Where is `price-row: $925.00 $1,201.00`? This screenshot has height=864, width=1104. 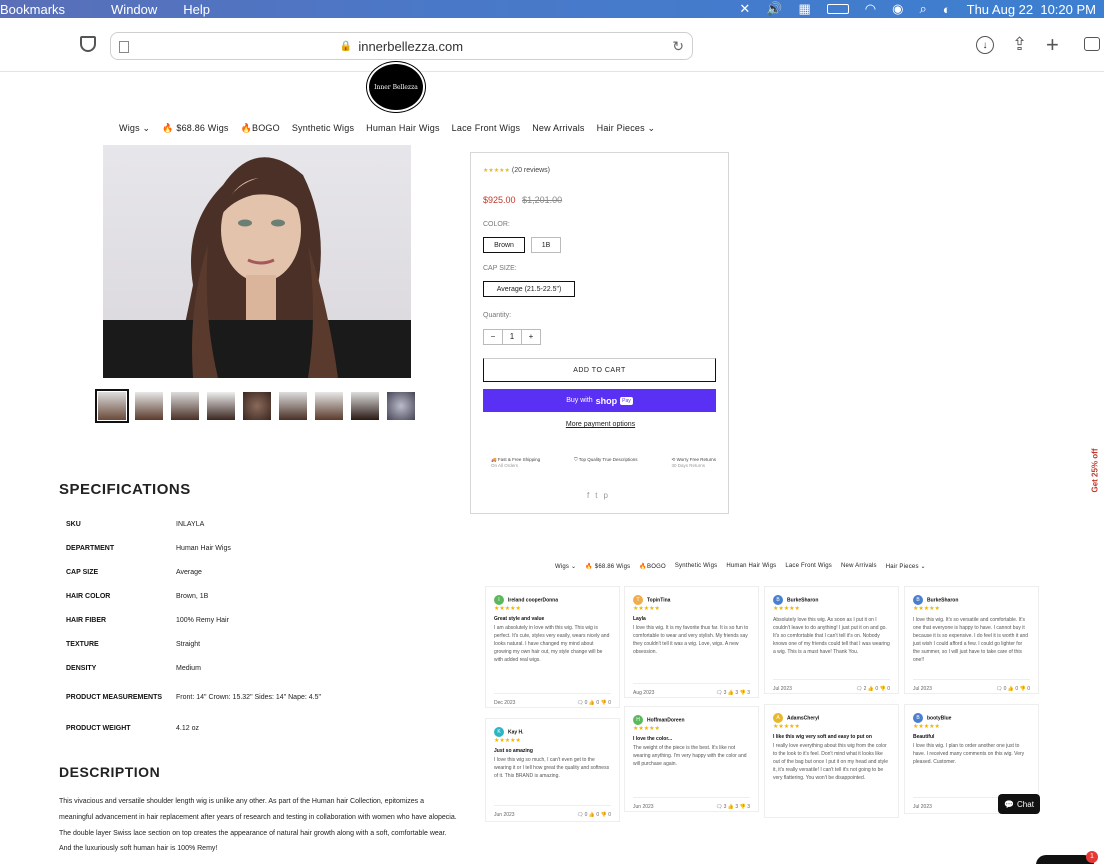
price-row: $925.00 $1,201.00 is located at coordinates (522, 200).